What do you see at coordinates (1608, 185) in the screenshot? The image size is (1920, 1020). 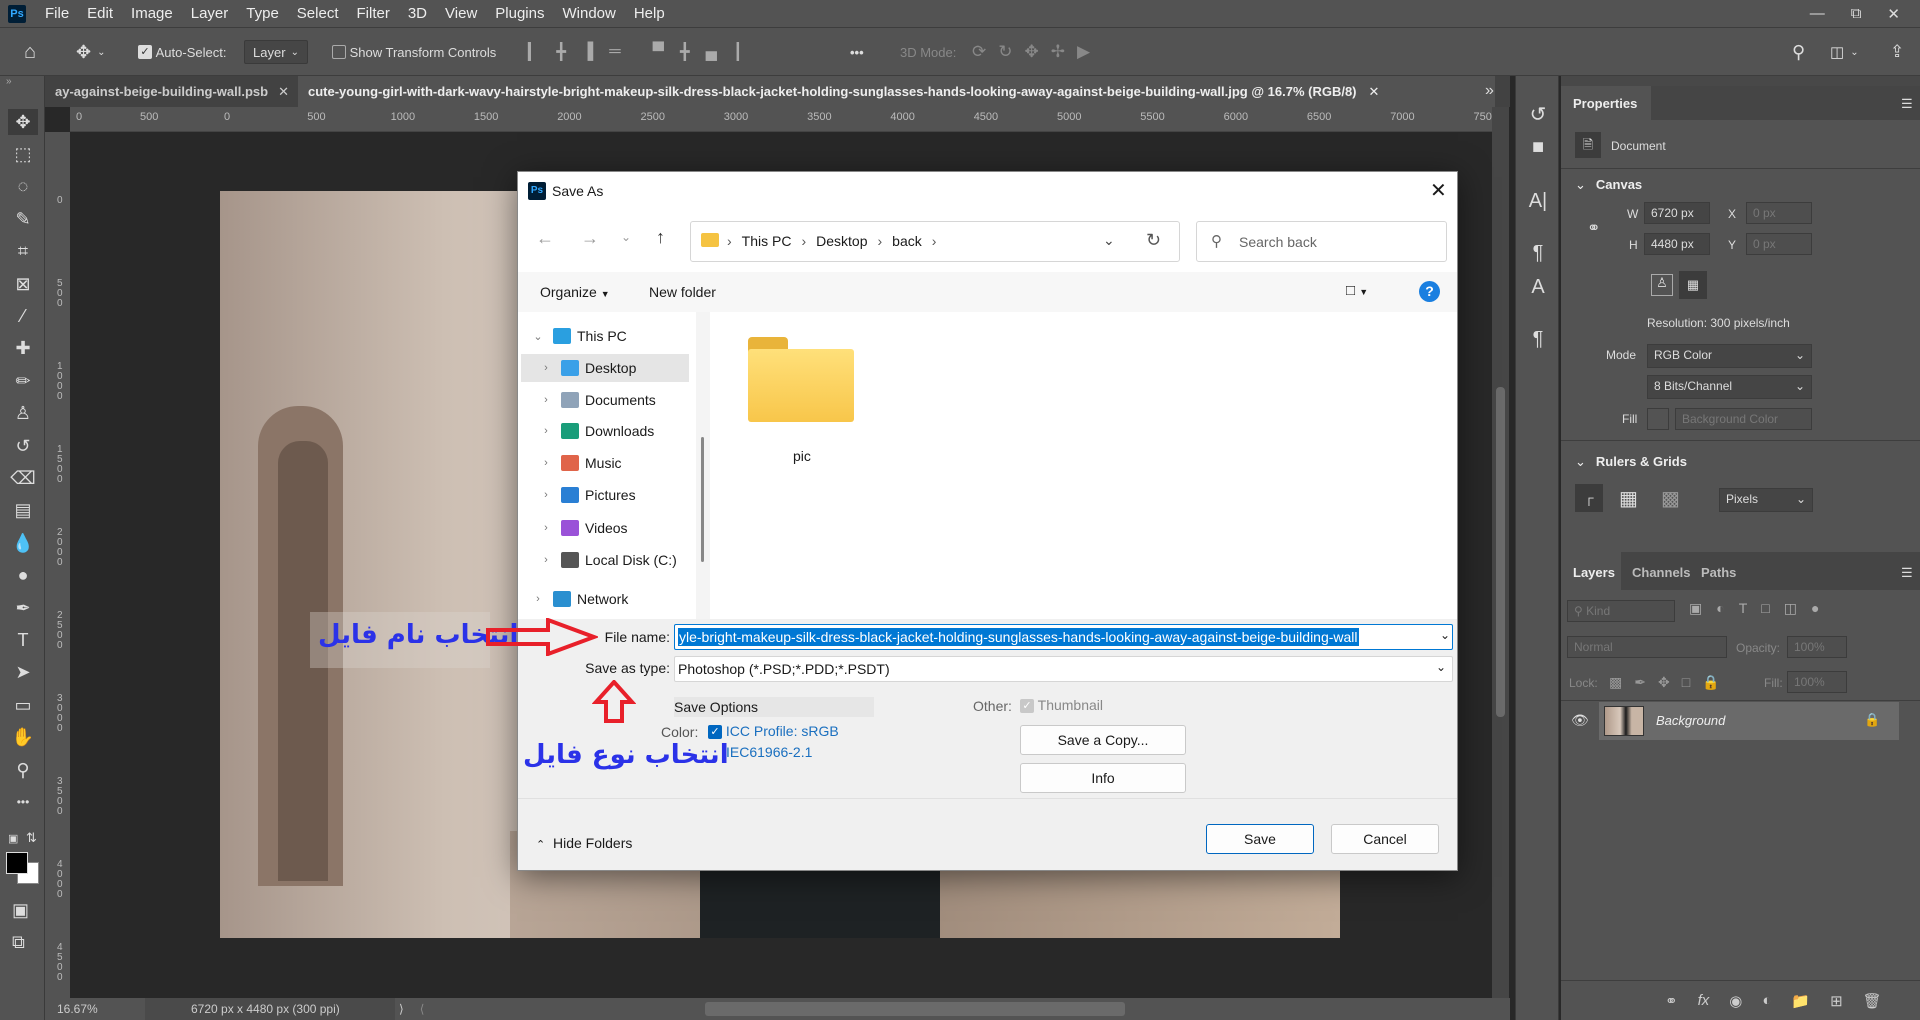 I see `canvas-section: ⌄ Canvas` at bounding box center [1608, 185].